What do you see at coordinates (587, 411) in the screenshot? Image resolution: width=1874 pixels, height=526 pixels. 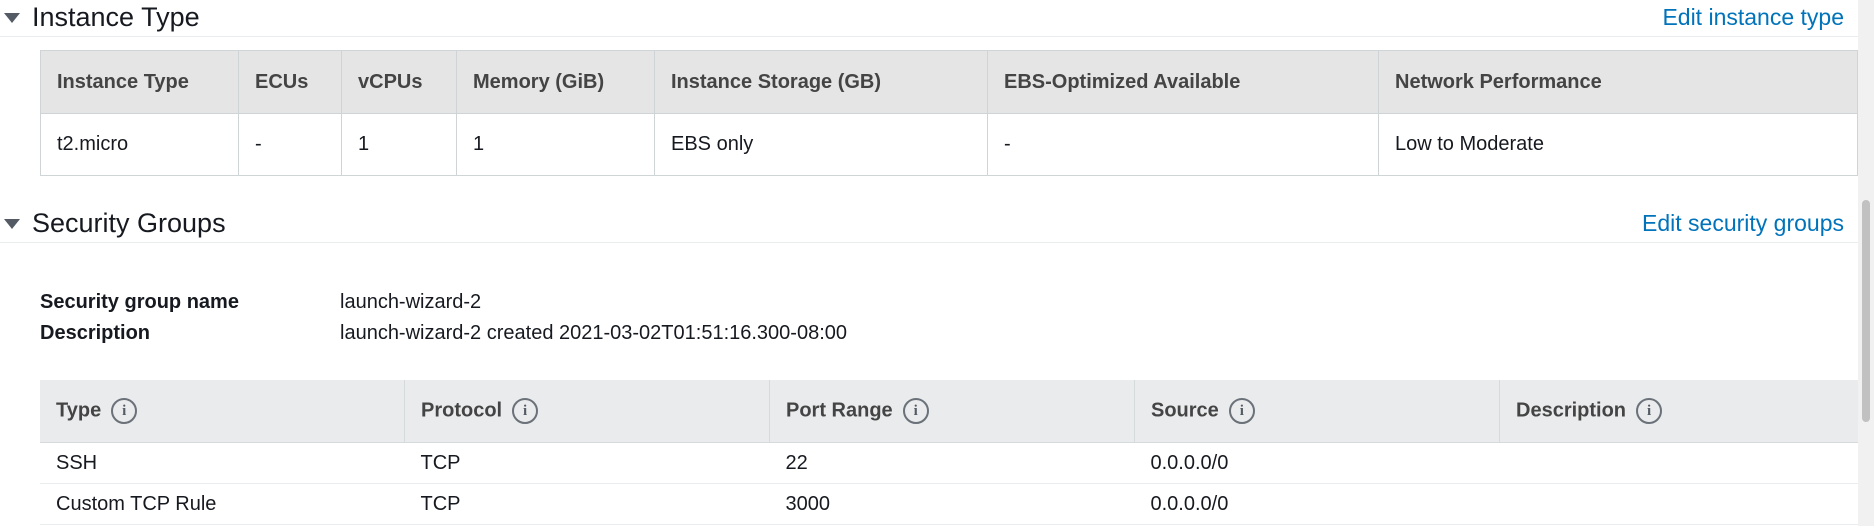 I see `column-header-protocol: Protocol i` at bounding box center [587, 411].